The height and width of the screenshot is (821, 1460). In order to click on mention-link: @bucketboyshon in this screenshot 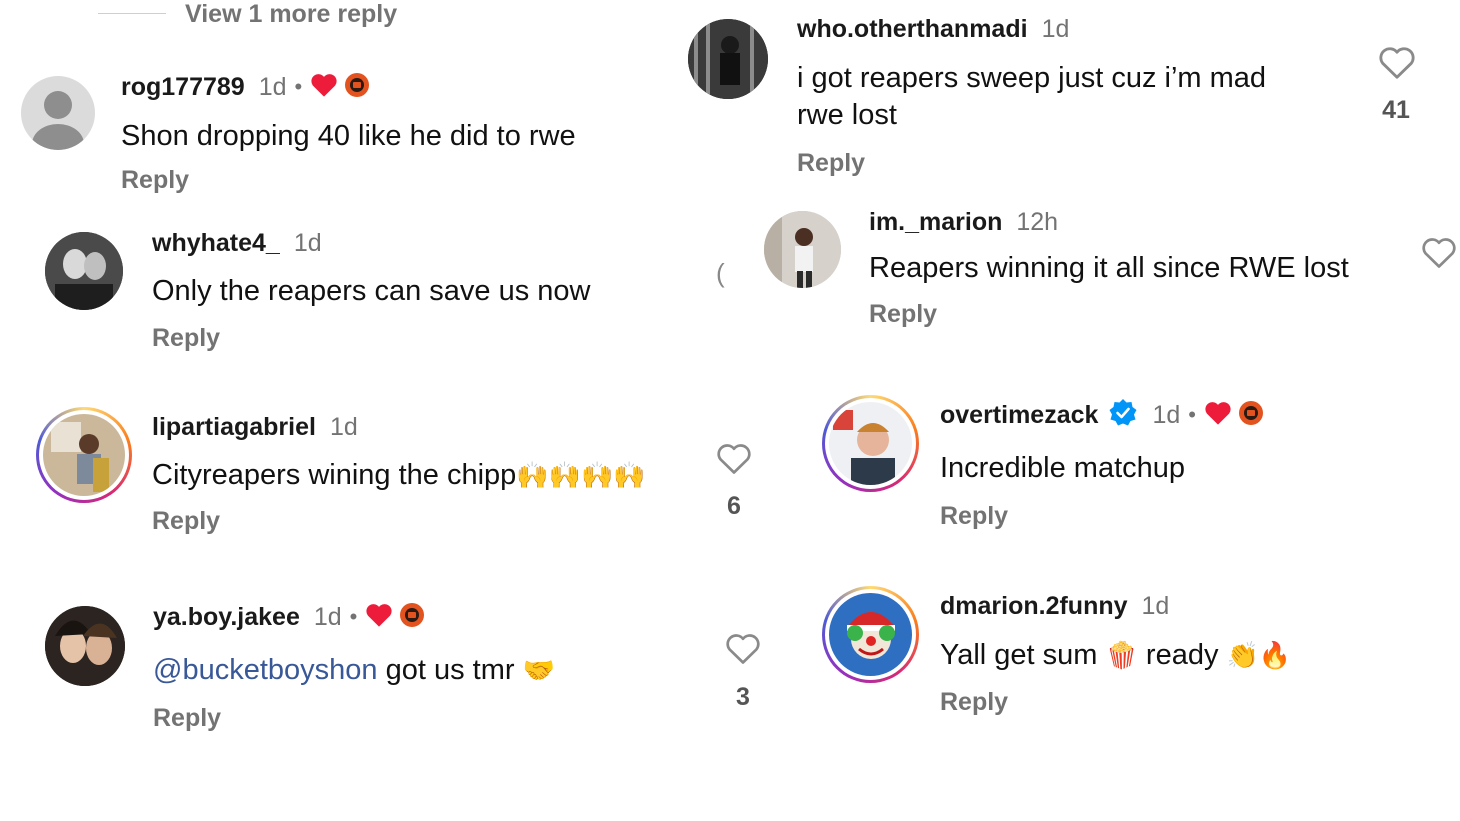, I will do `click(265, 670)`.